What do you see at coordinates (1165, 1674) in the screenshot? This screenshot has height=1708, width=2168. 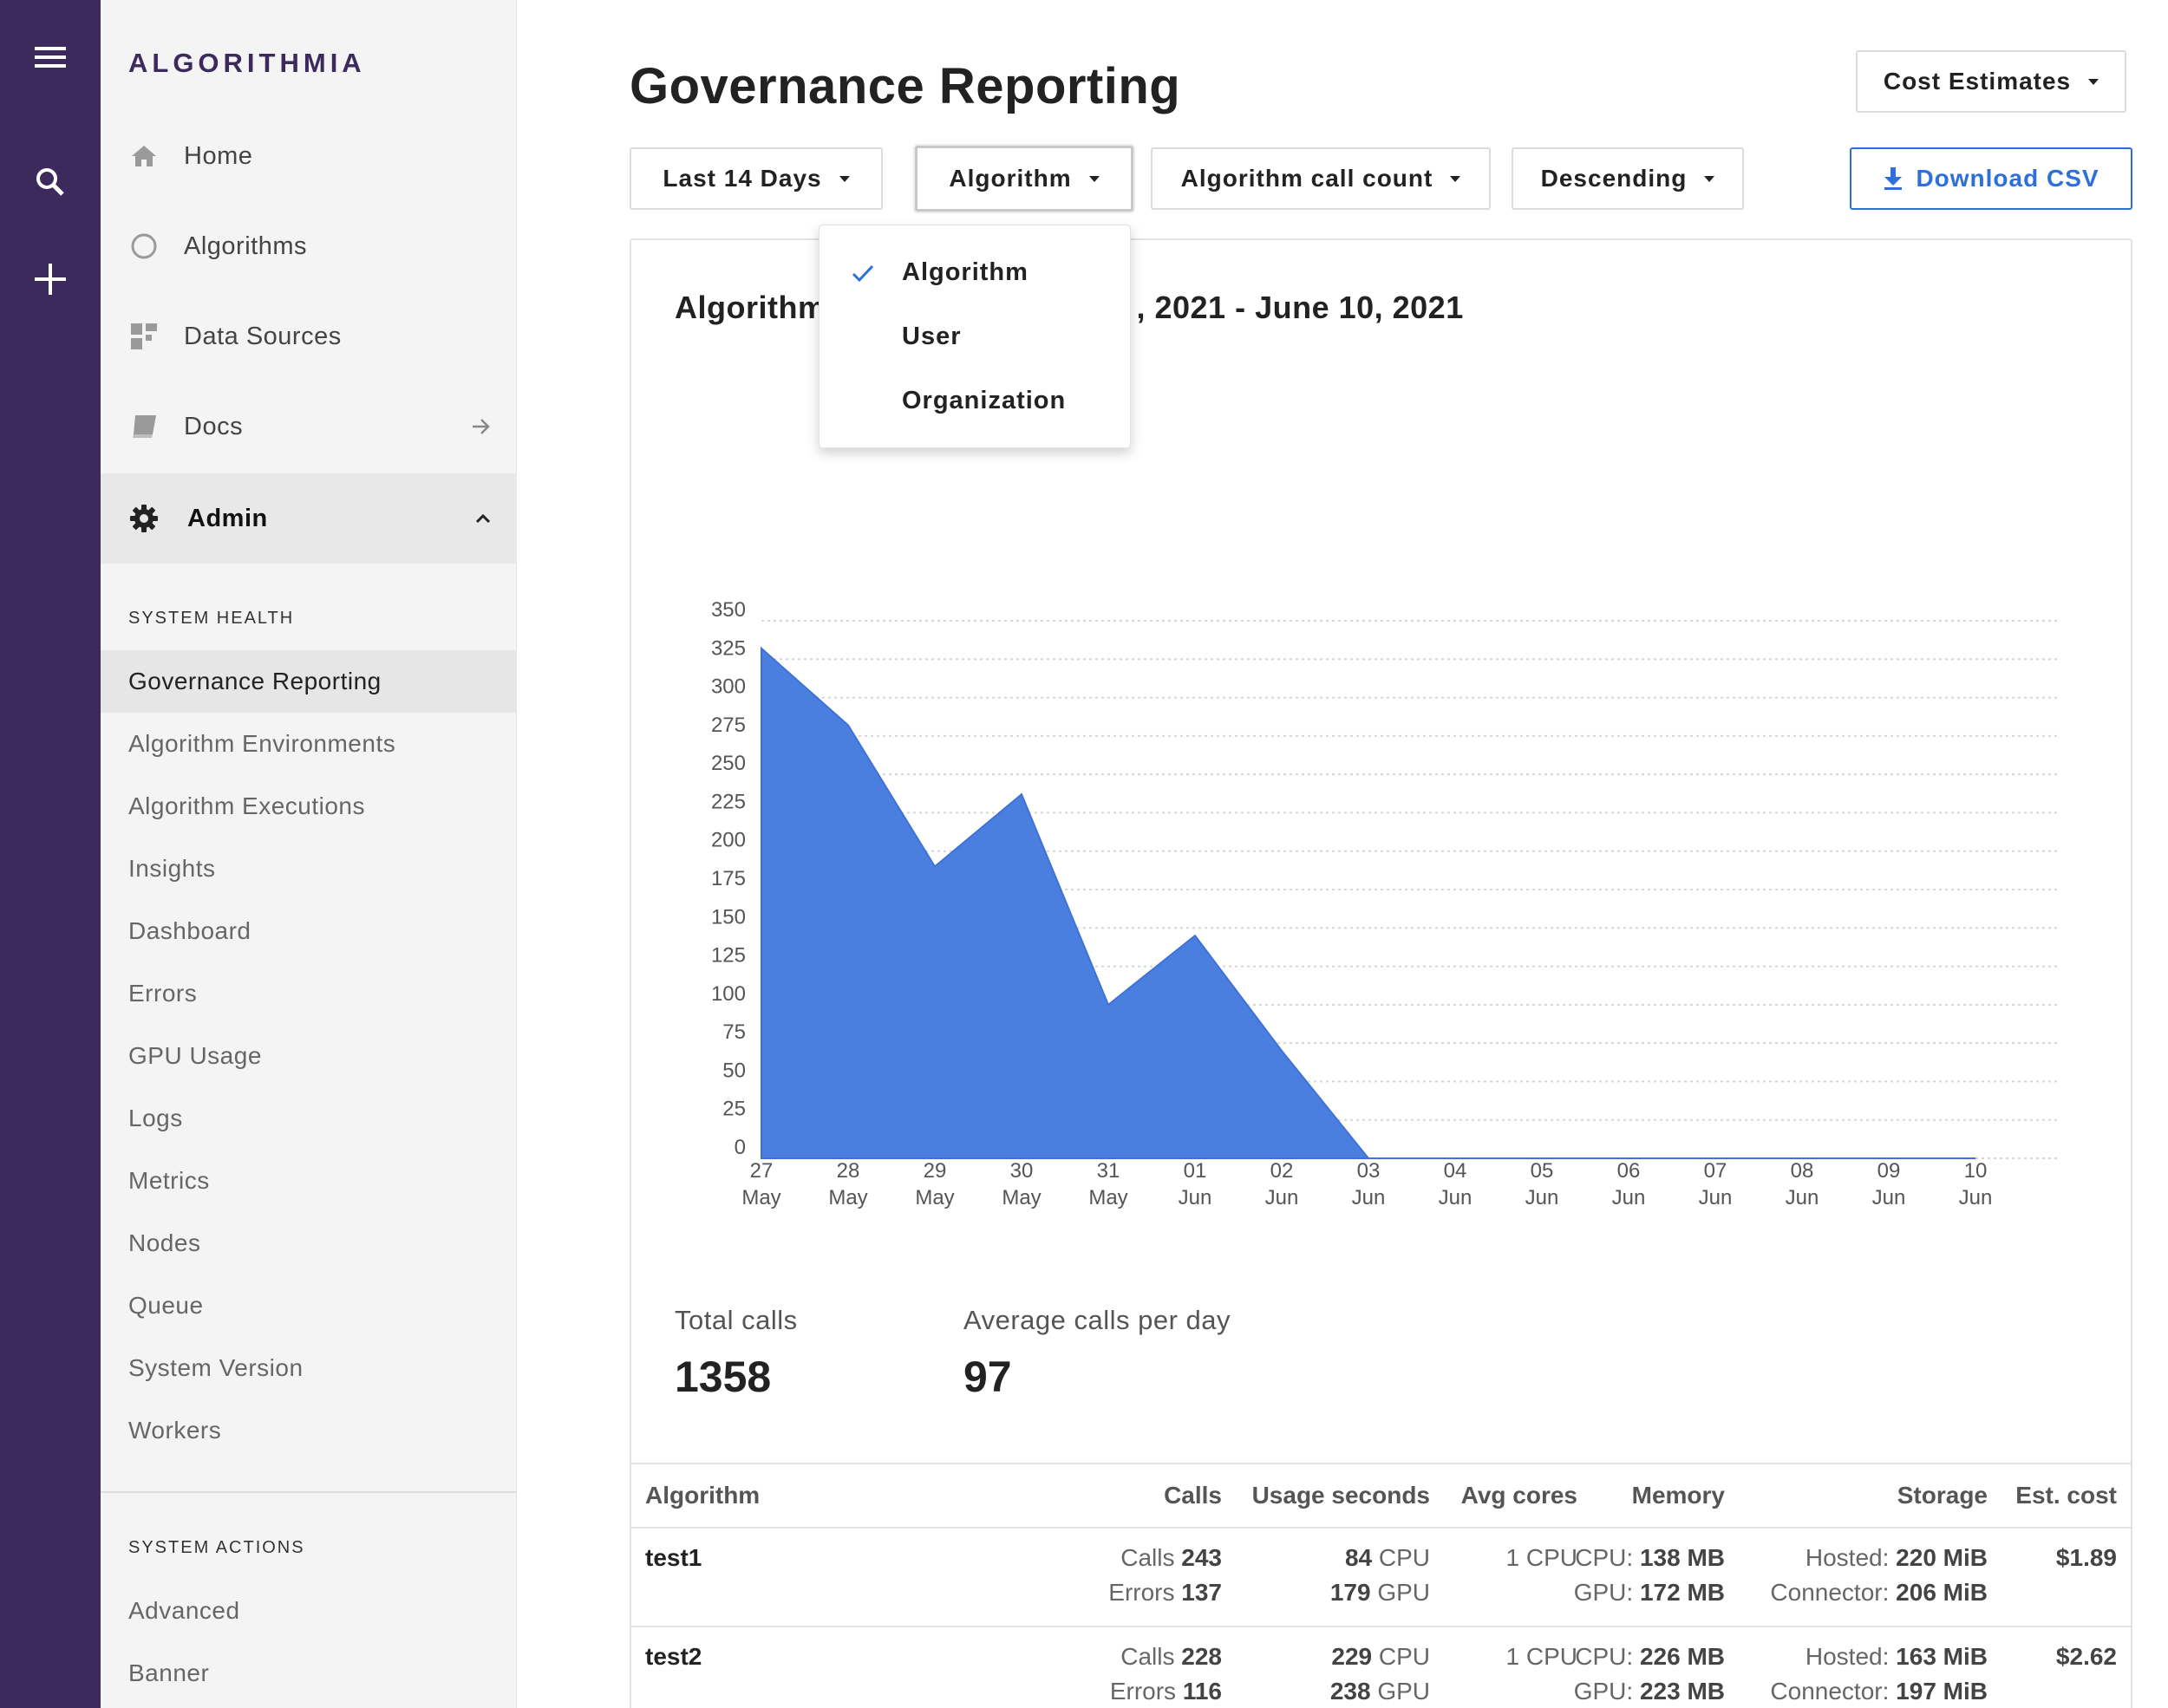 I see `row-calls: Calls 228 Errors 116` at bounding box center [1165, 1674].